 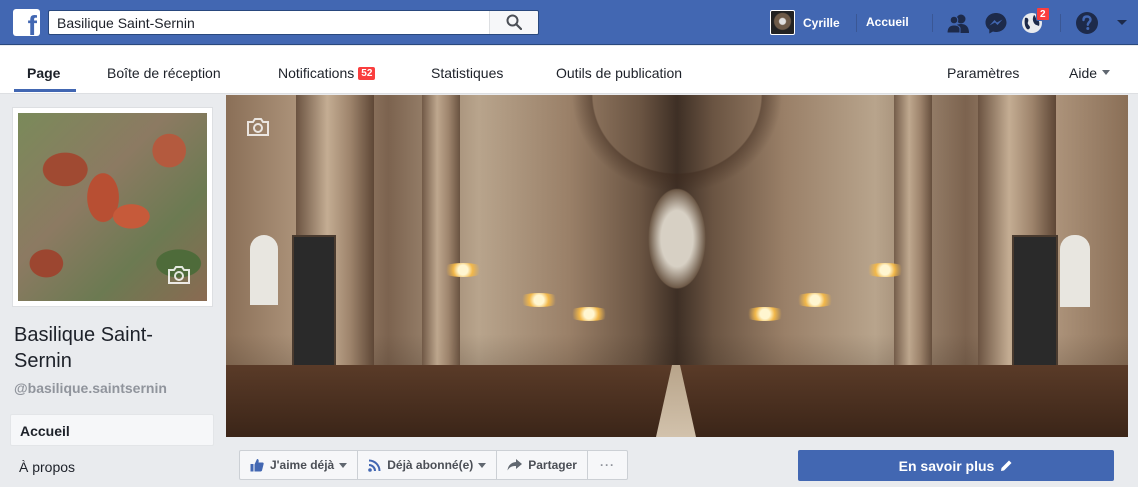 I want to click on share-button: Partager, so click(x=542, y=465).